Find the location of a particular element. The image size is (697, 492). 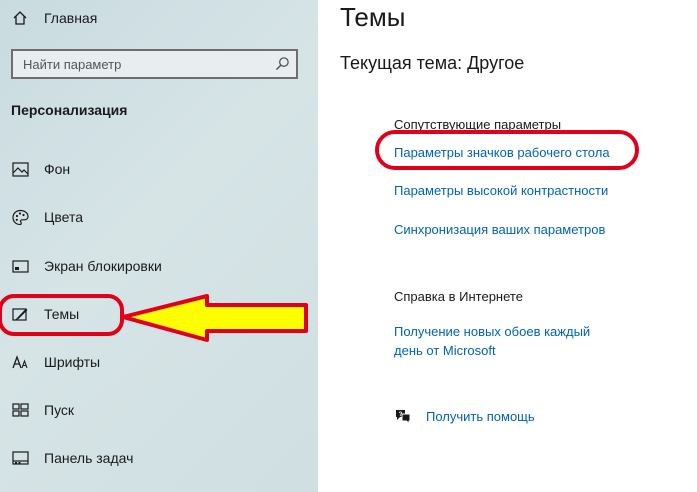

picture-icon is located at coordinates (20, 169).